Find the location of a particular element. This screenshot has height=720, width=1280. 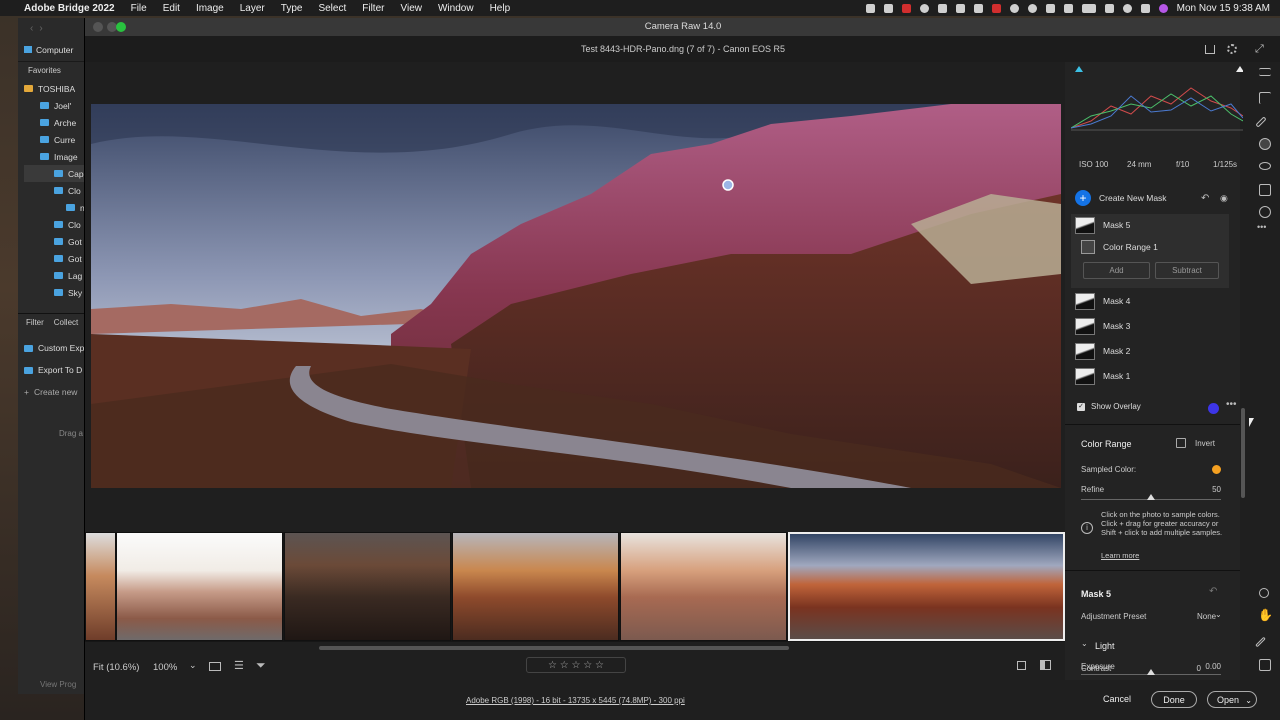

siri-icon is located at coordinates (1163, 8).